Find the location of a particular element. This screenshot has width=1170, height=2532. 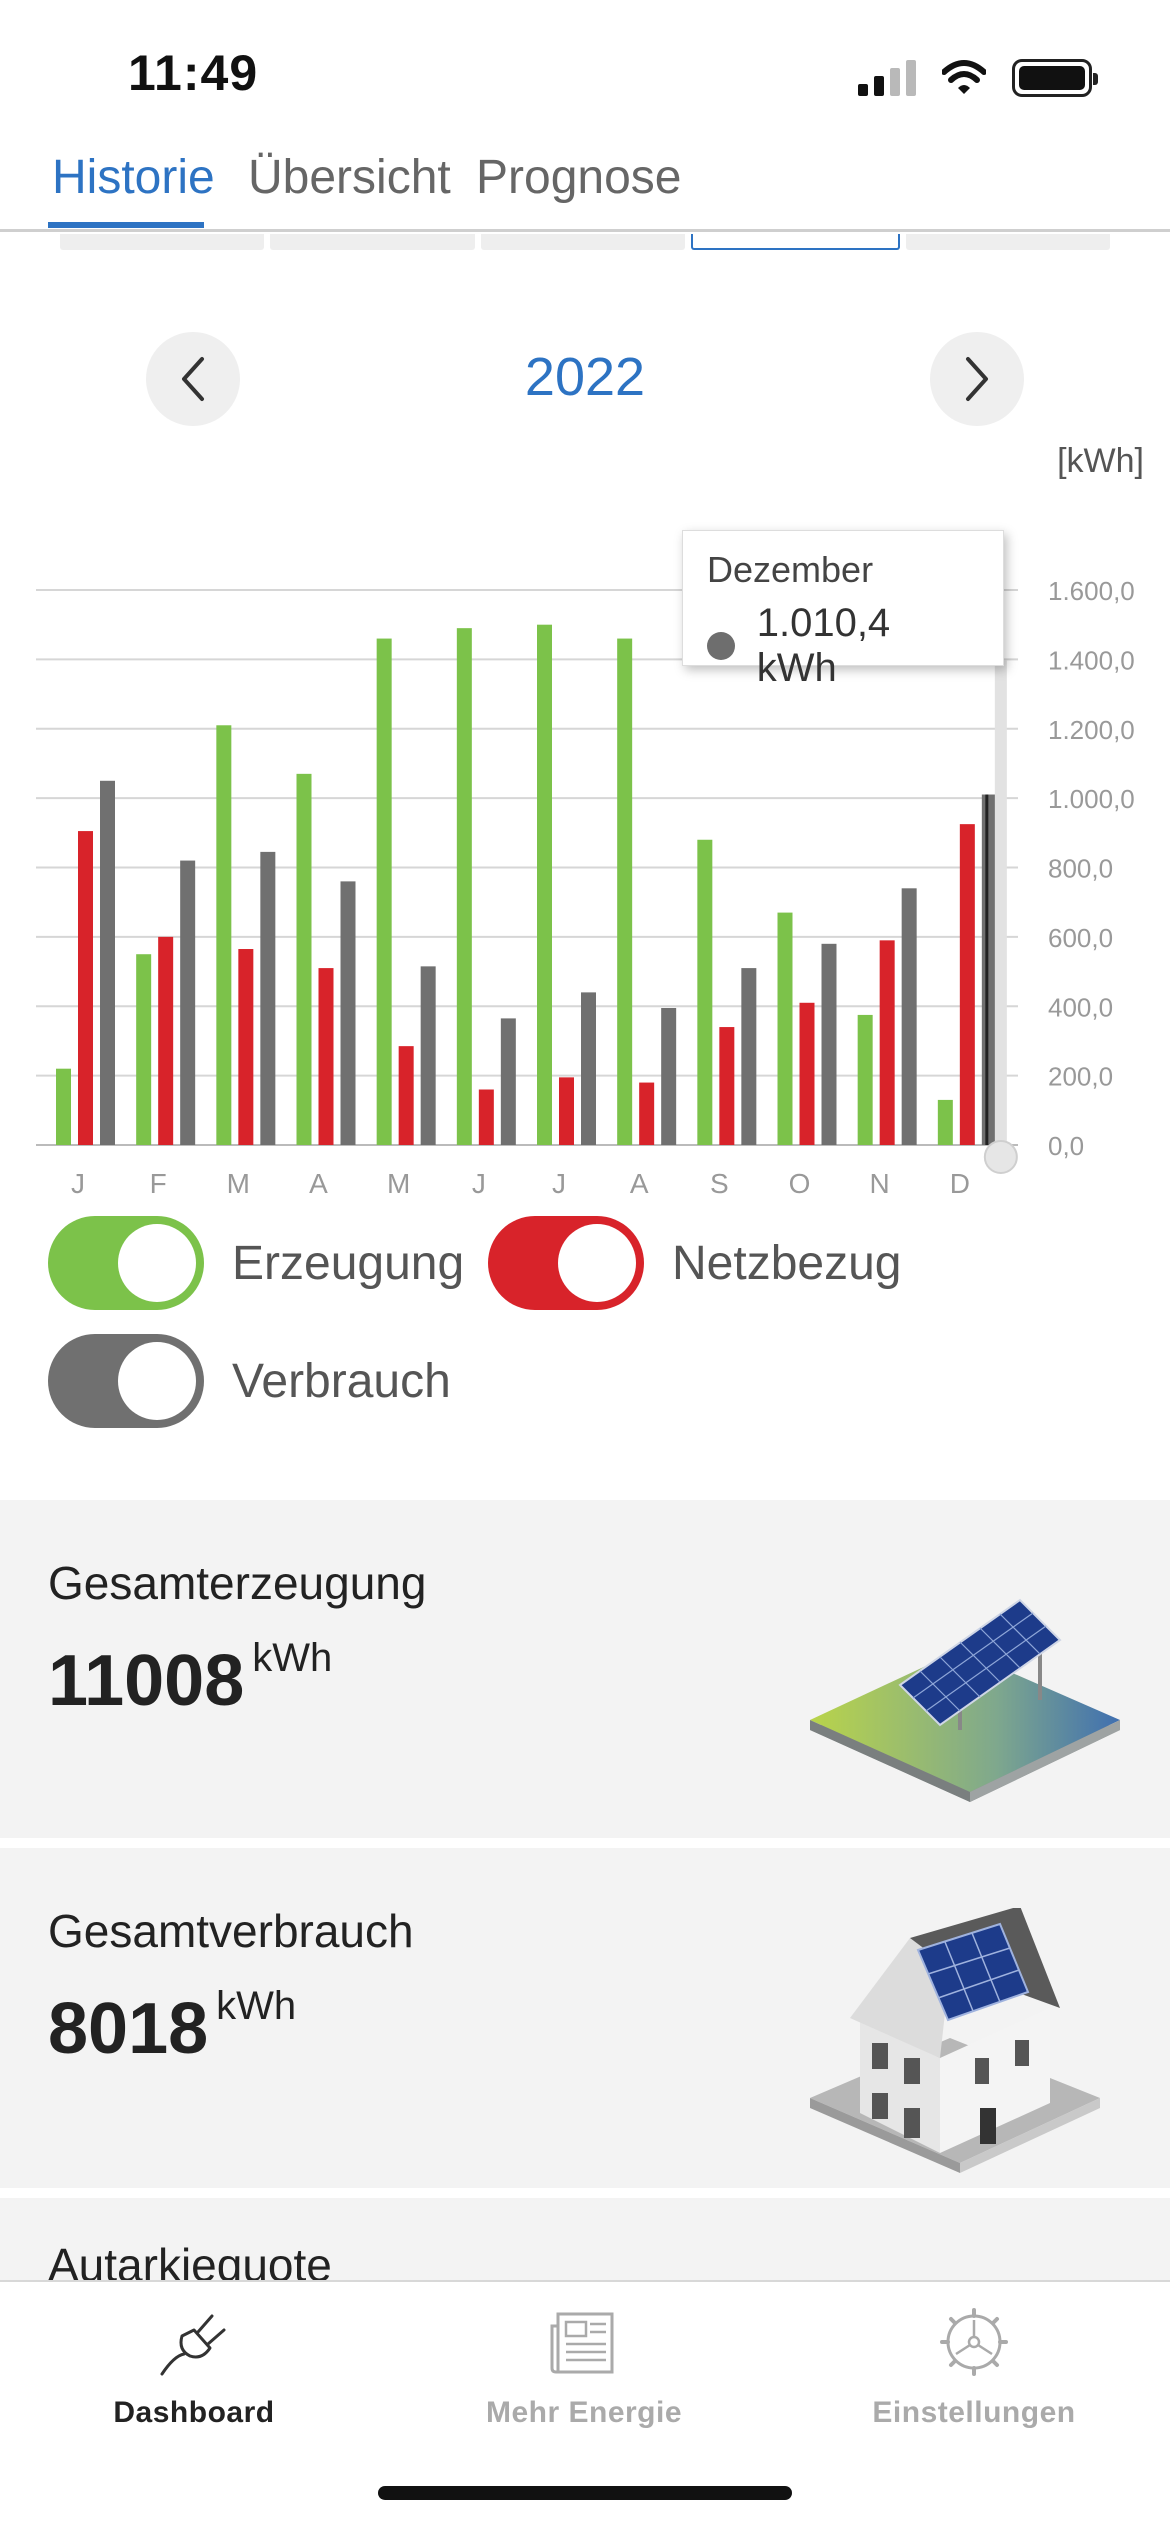

cellular-signal-icon is located at coordinates (887, 78).